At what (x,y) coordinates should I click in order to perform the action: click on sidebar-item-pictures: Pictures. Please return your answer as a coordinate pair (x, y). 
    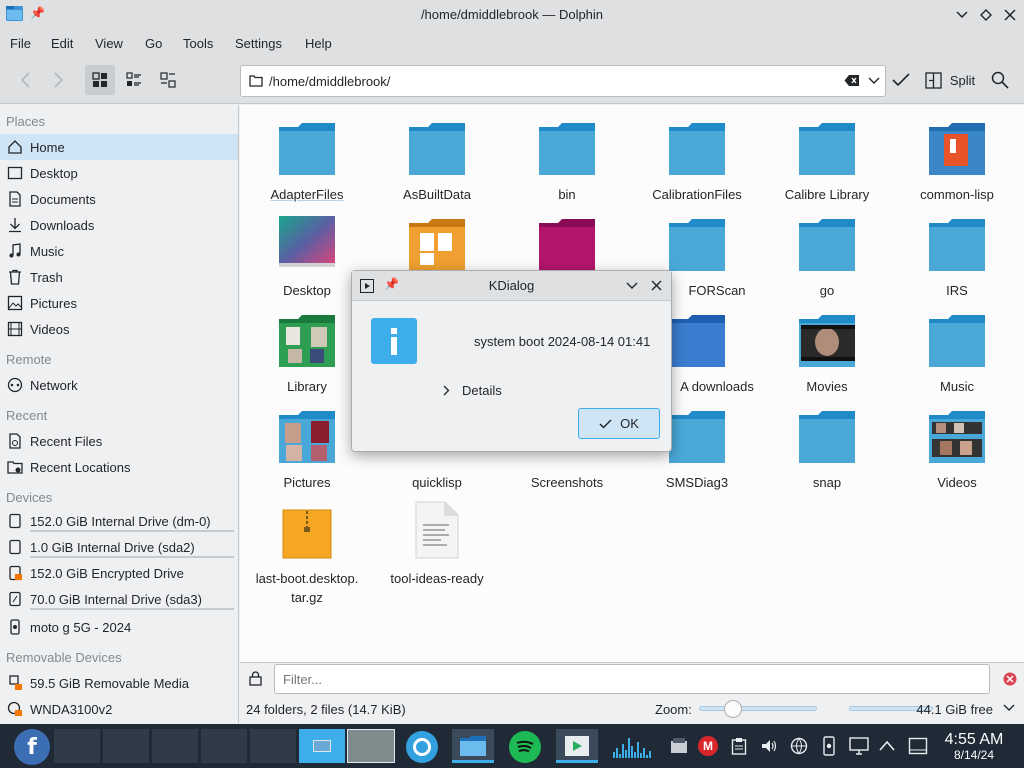
    Looking at the image, I should click on (119, 303).